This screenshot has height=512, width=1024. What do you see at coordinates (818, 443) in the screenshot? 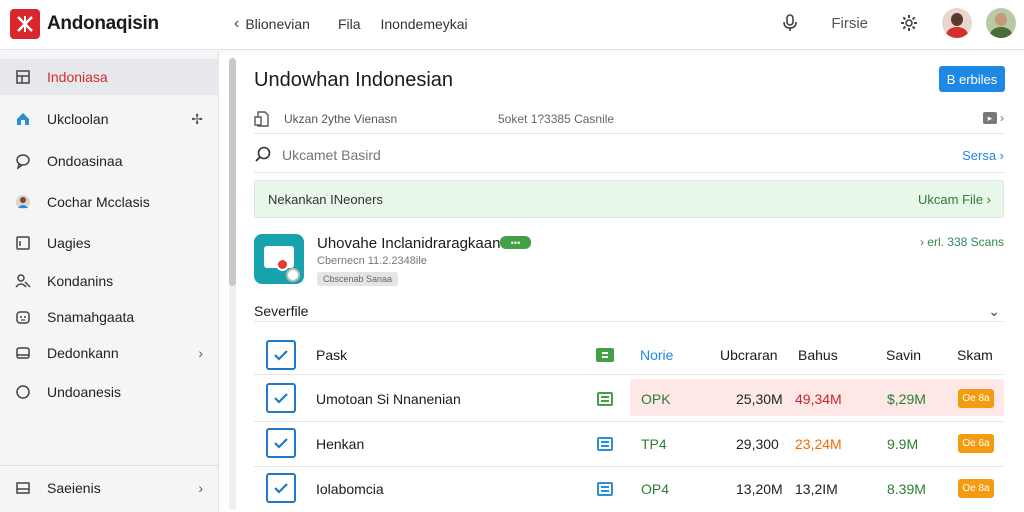
I see `row-value: 23,24M` at bounding box center [818, 443].